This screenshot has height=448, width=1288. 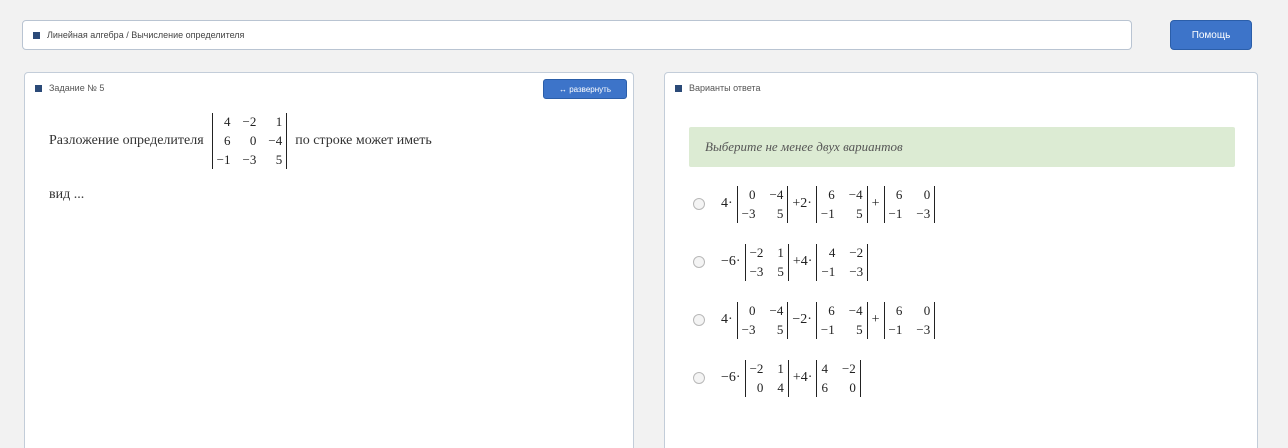 I want to click on minor-matrix: 4 −2 −1 −3, so click(x=842, y=262).